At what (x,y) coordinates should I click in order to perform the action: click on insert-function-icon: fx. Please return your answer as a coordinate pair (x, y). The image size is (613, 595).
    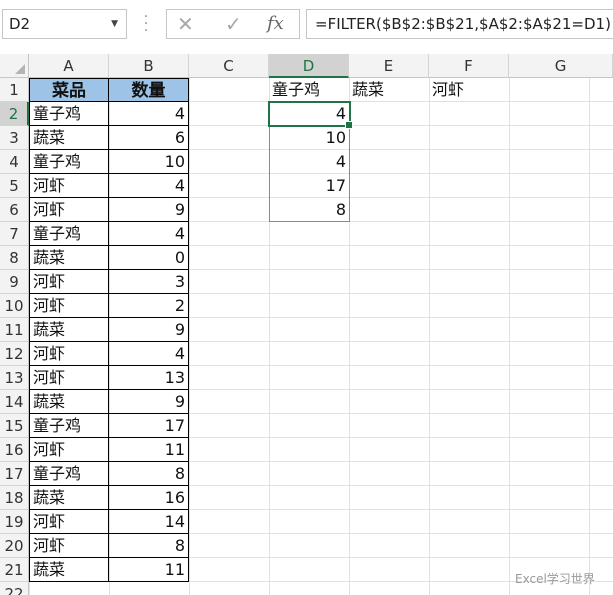
    Looking at the image, I should click on (275, 24).